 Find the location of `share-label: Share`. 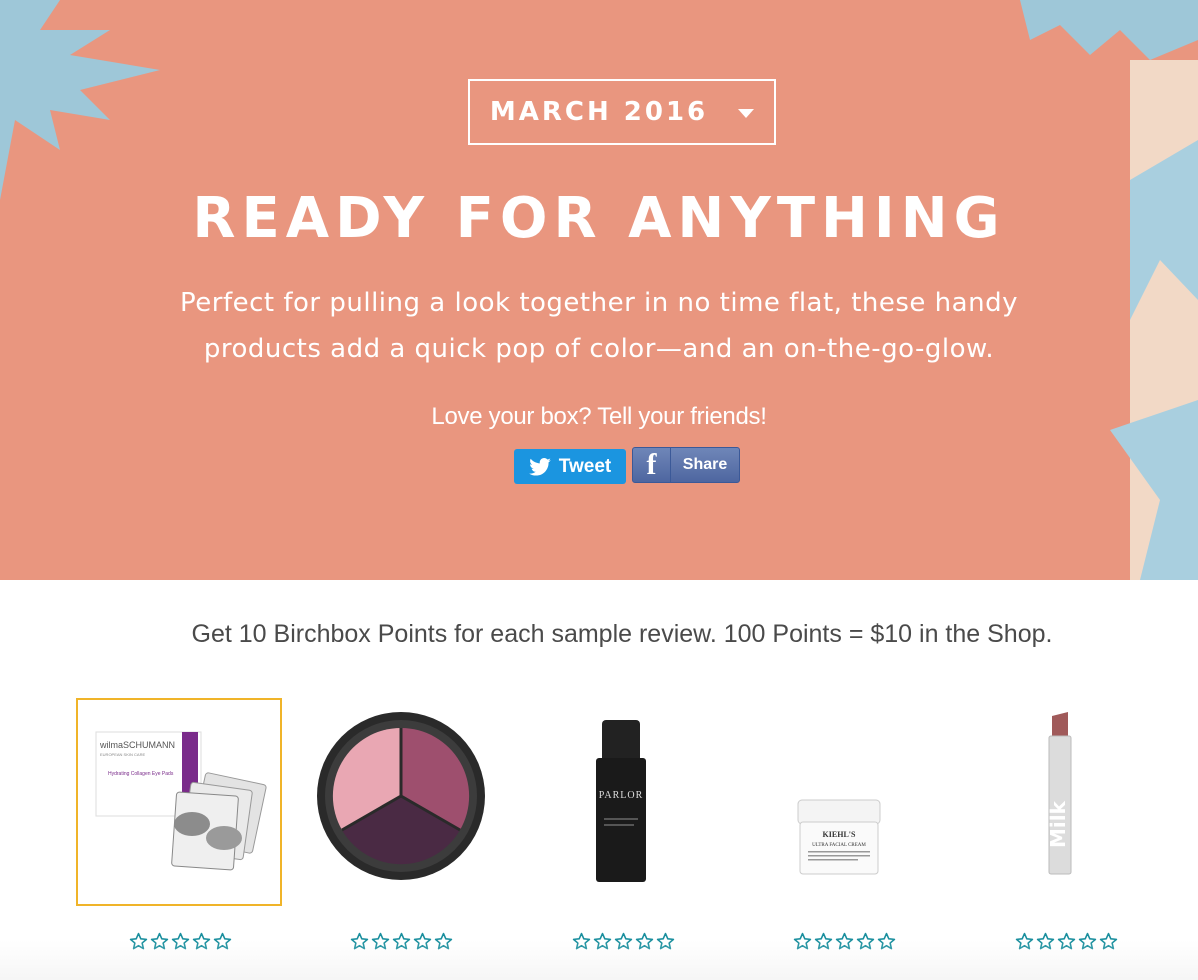

share-label: Share is located at coordinates (705, 464).